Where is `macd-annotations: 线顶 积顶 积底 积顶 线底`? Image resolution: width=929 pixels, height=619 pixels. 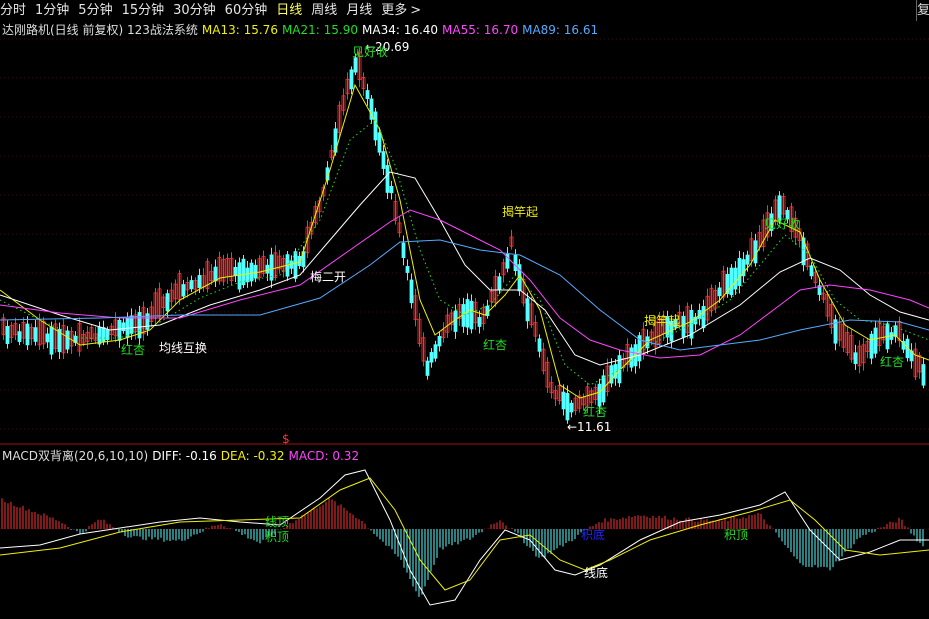
macd-annotations: 线顶 积顶 积底 积顶 线底 is located at coordinates (506, 547).